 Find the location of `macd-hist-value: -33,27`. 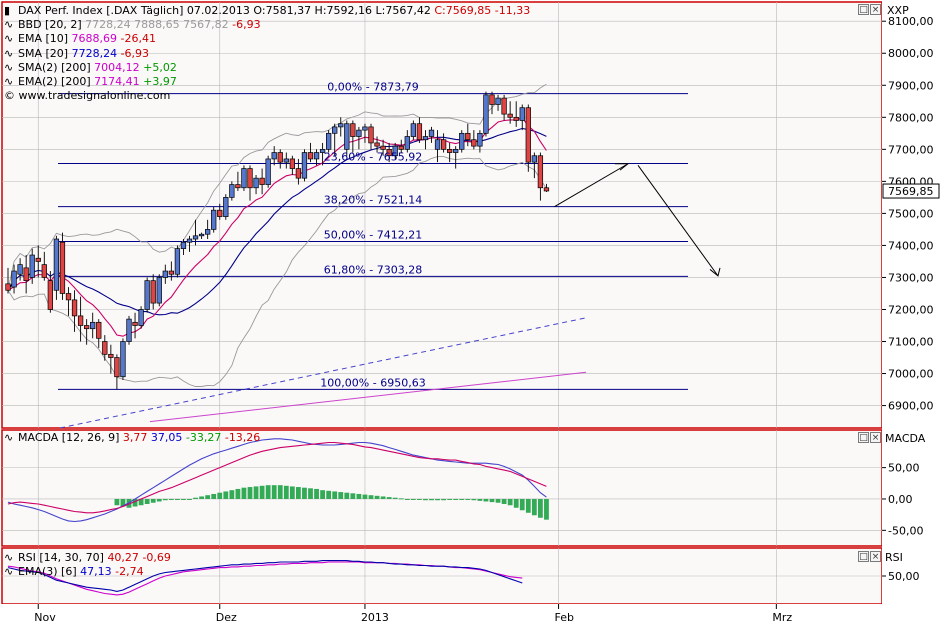

macd-hist-value: -33,27 is located at coordinates (203, 437).